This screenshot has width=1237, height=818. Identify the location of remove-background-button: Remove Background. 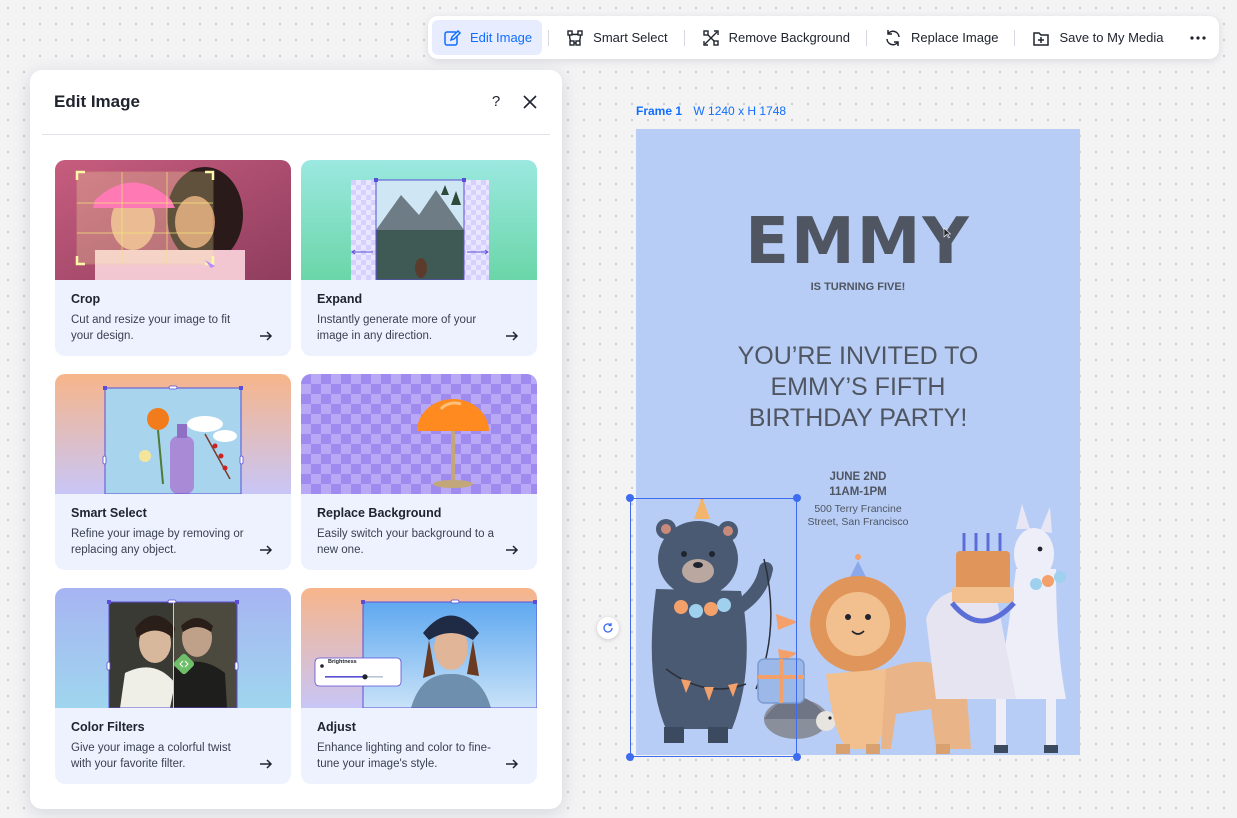
(775, 37).